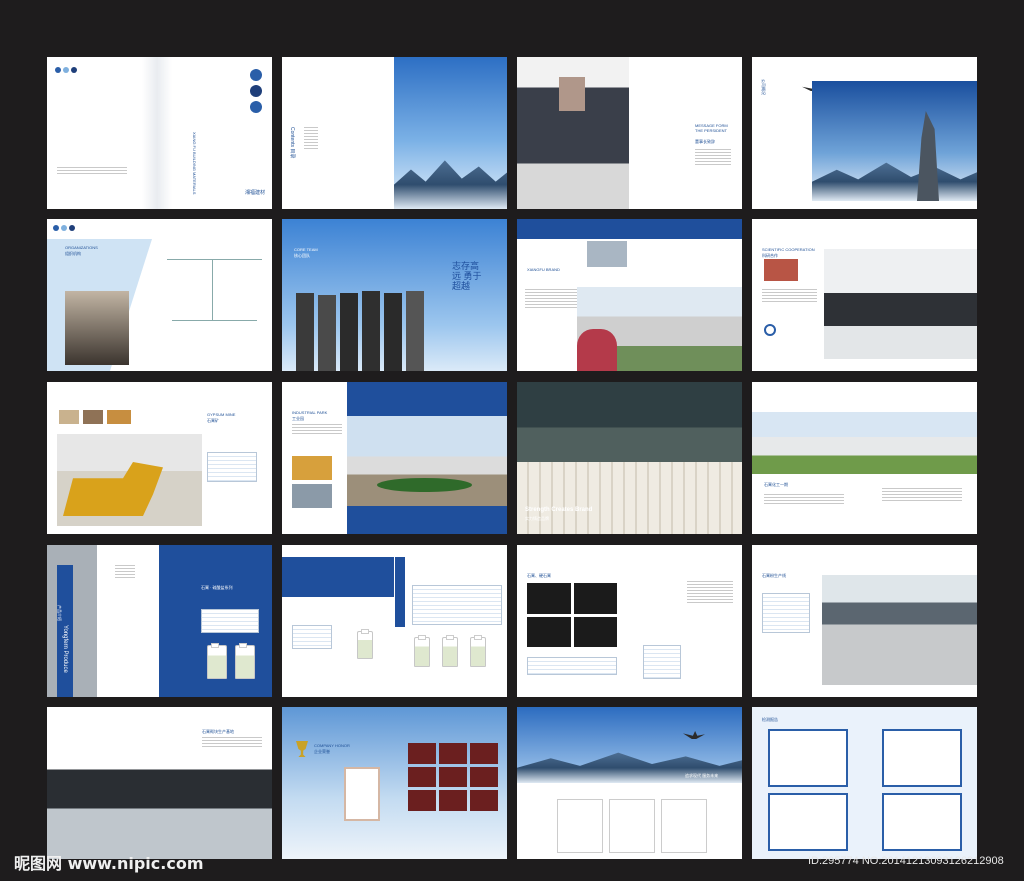 Image resolution: width=1024 pixels, height=881 pixels. What do you see at coordinates (552, 299) in the screenshot?
I see `brand-text` at bounding box center [552, 299].